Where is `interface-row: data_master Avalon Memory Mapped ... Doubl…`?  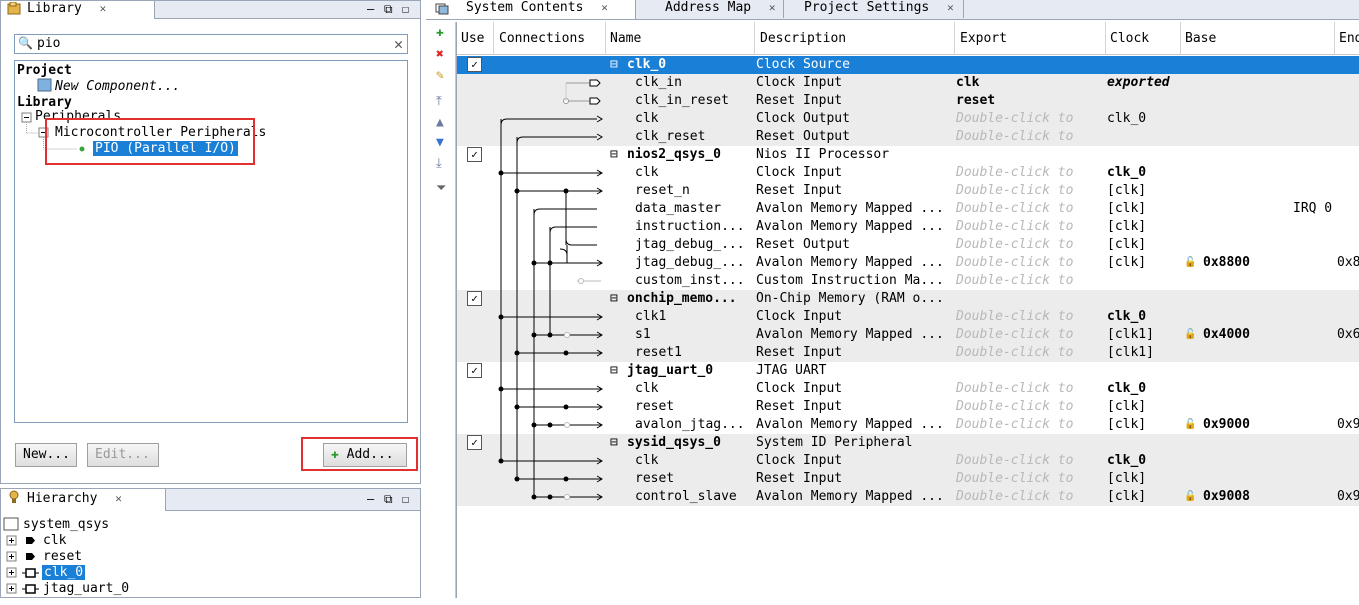 interface-row: data_master Avalon Memory Mapped ... Doubl… is located at coordinates (908, 209).